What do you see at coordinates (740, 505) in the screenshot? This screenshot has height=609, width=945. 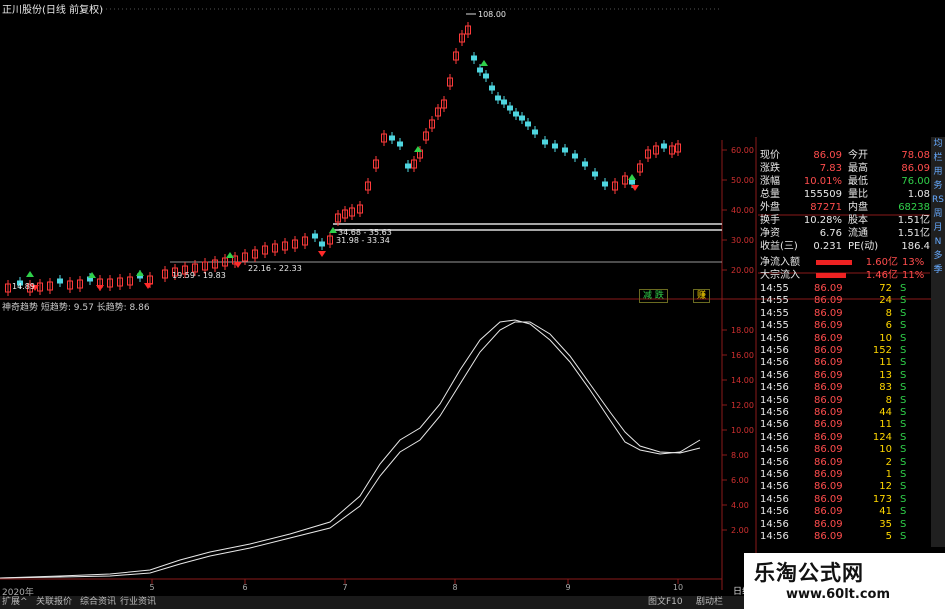 I see `indicator-axis-label: 4.00` at bounding box center [740, 505].